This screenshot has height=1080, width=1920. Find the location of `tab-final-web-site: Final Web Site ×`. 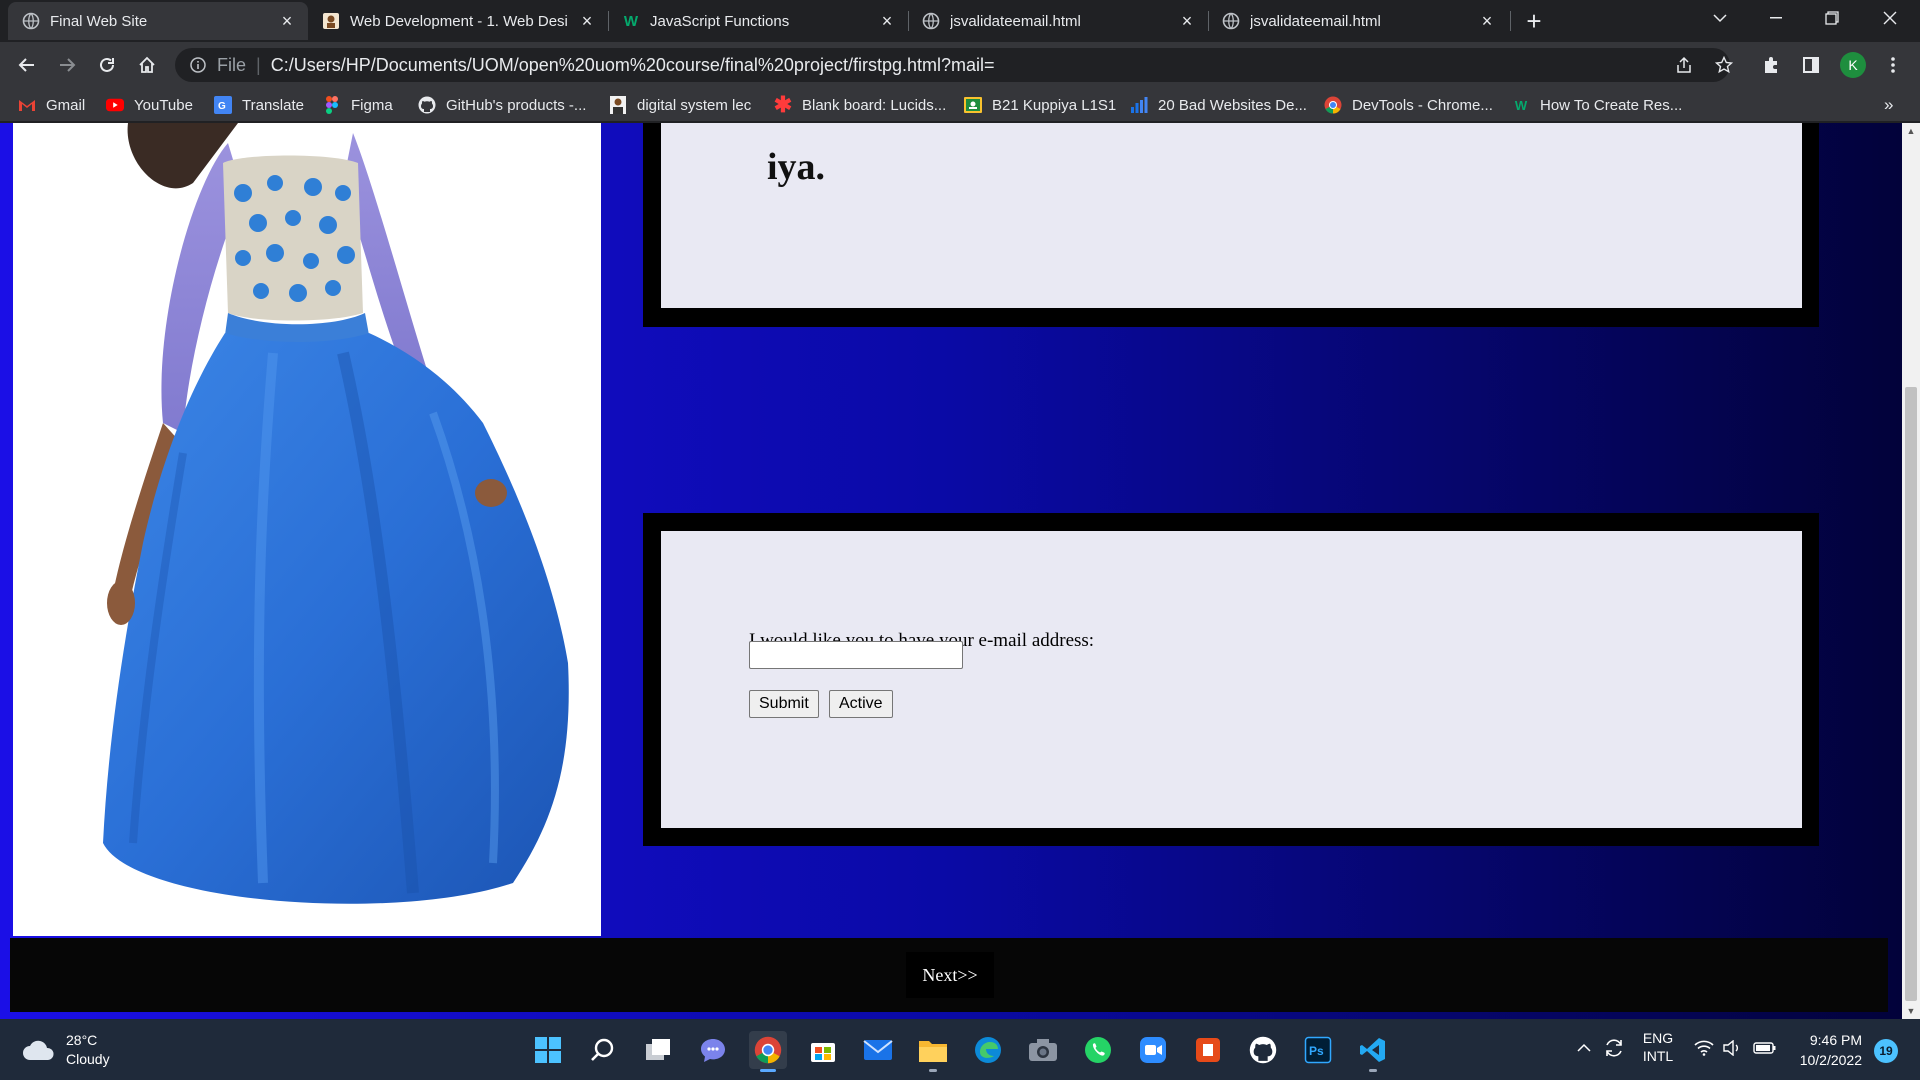

tab-final-web-site: Final Web Site × is located at coordinates (158, 21).